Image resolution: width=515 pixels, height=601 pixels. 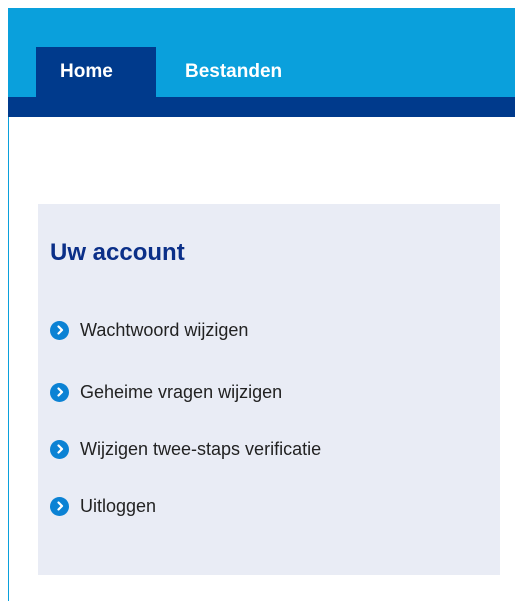 I want to click on menu-item-label: Wachtwoord wijzigen, so click(x=164, y=329).